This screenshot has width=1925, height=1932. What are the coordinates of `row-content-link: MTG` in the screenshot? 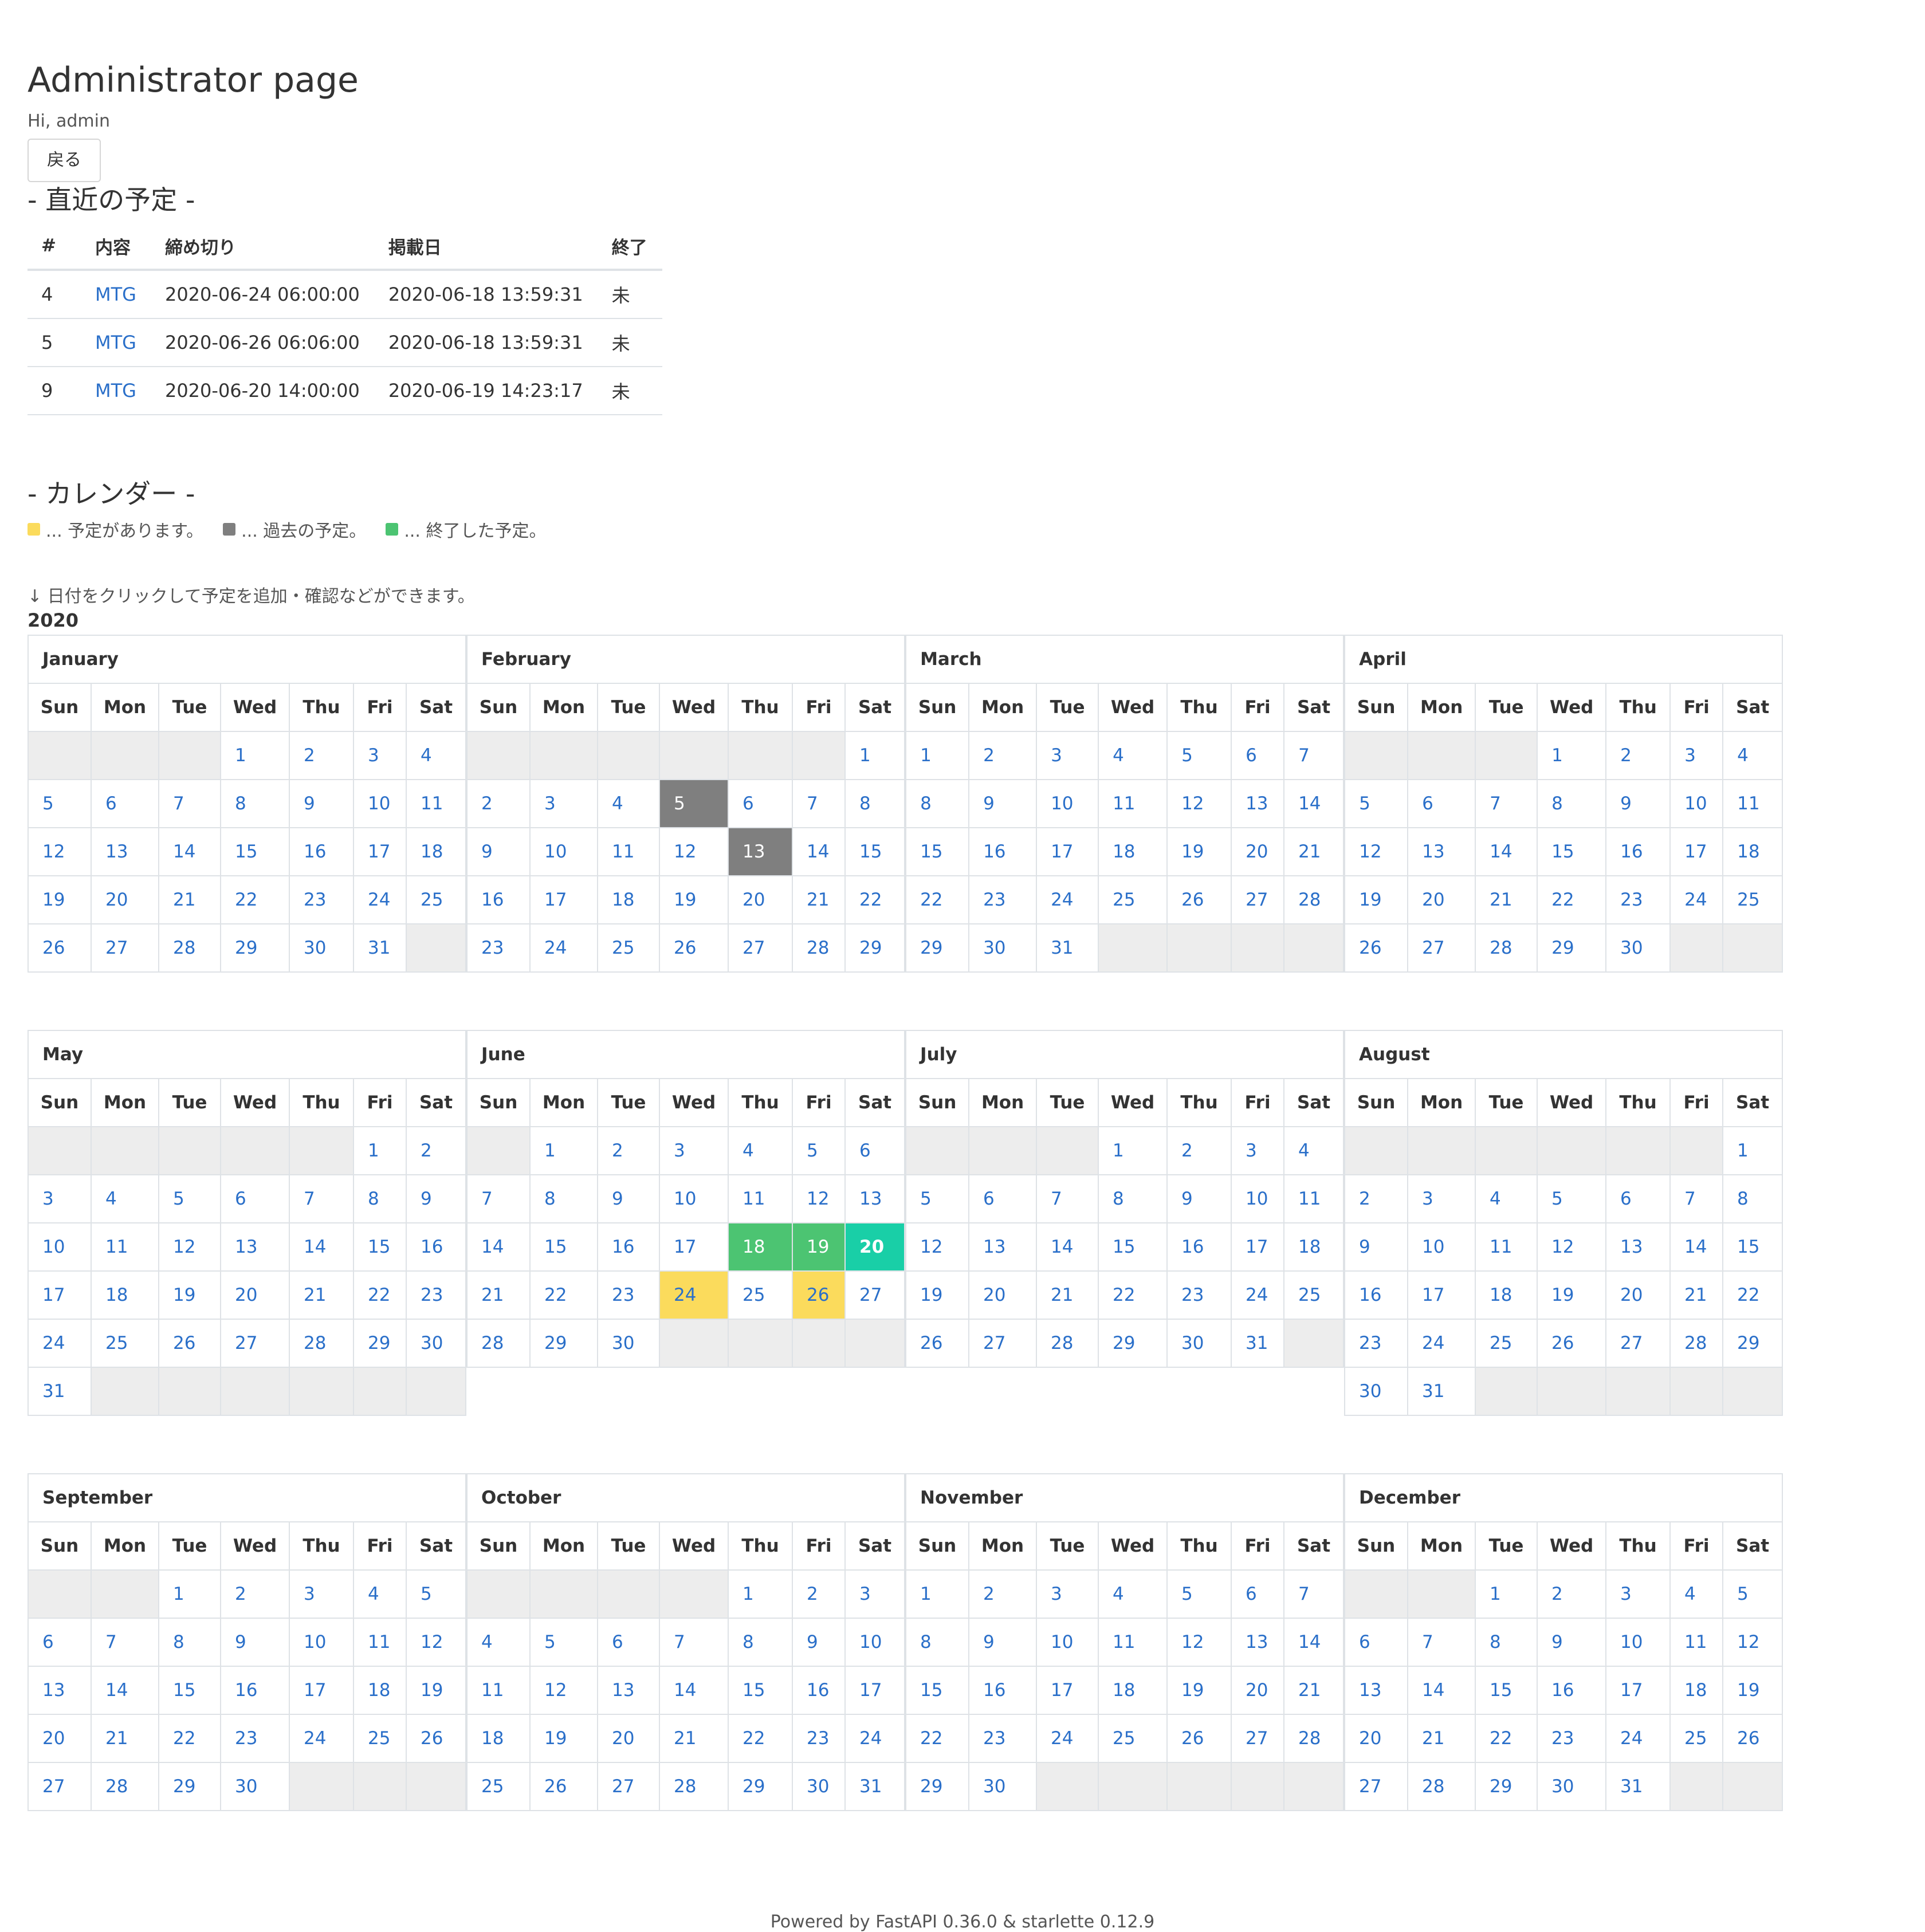 It's located at (115, 294).